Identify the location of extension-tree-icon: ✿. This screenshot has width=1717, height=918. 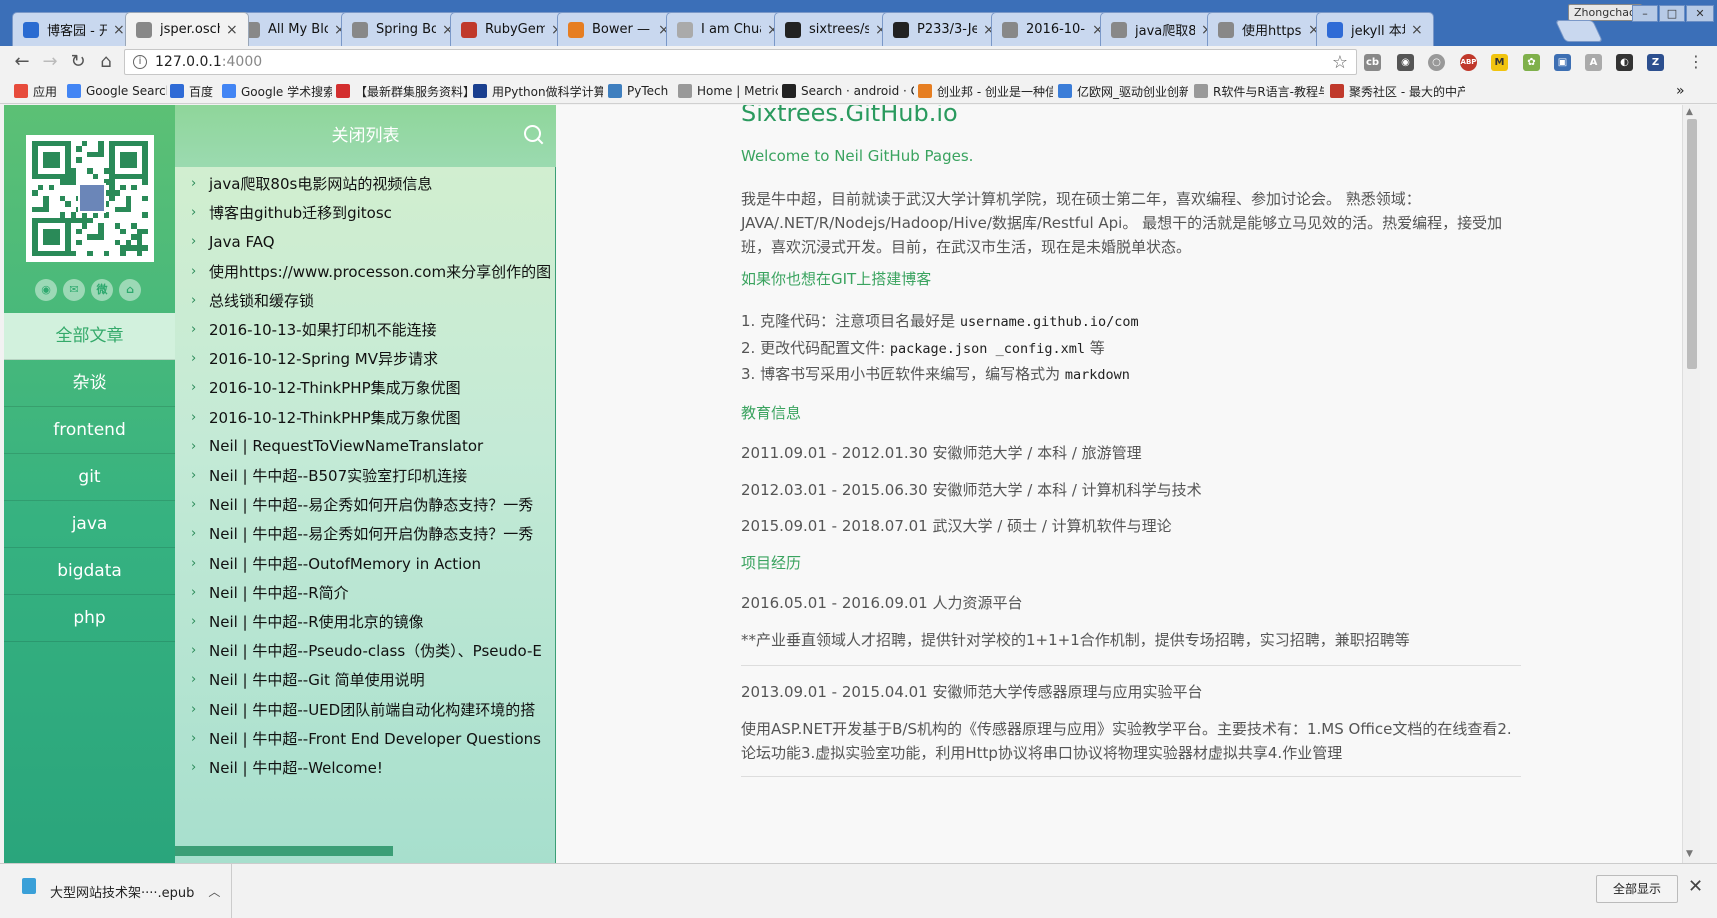
(1531, 62).